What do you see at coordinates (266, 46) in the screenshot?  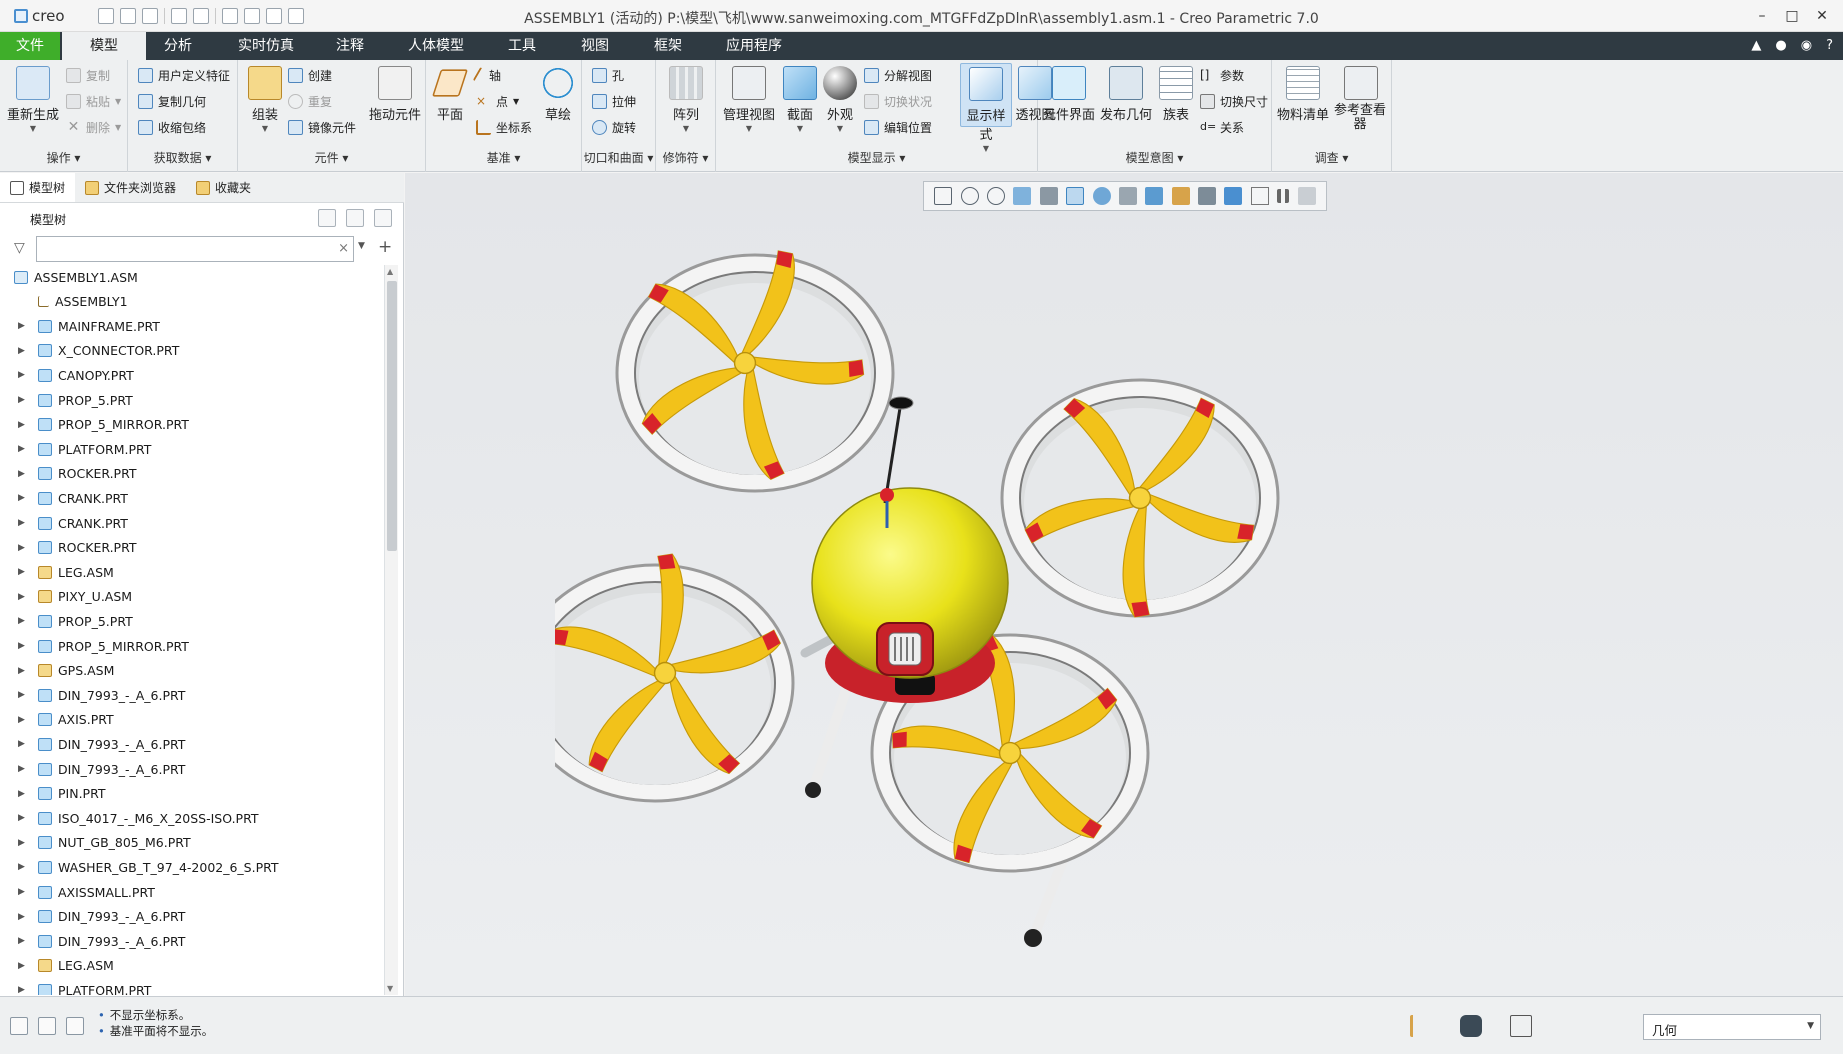 I see `tab-live-simulation: 实时仿真` at bounding box center [266, 46].